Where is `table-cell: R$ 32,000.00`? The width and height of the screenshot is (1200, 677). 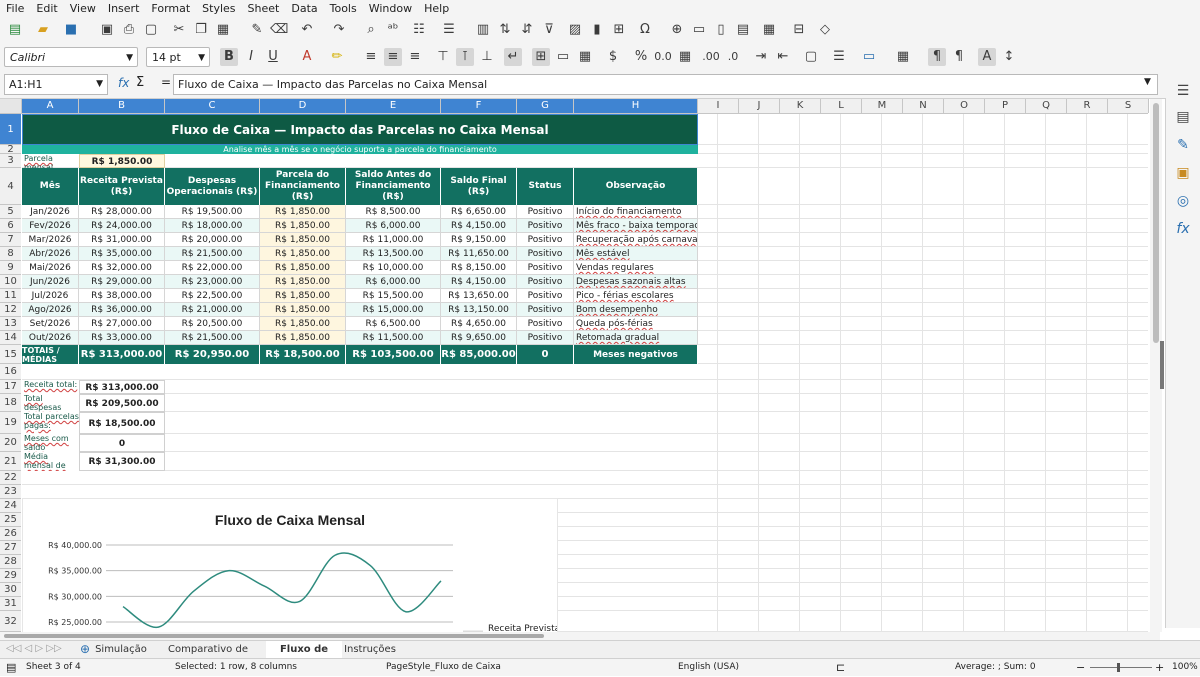 table-cell: R$ 32,000.00 is located at coordinates (122, 268).